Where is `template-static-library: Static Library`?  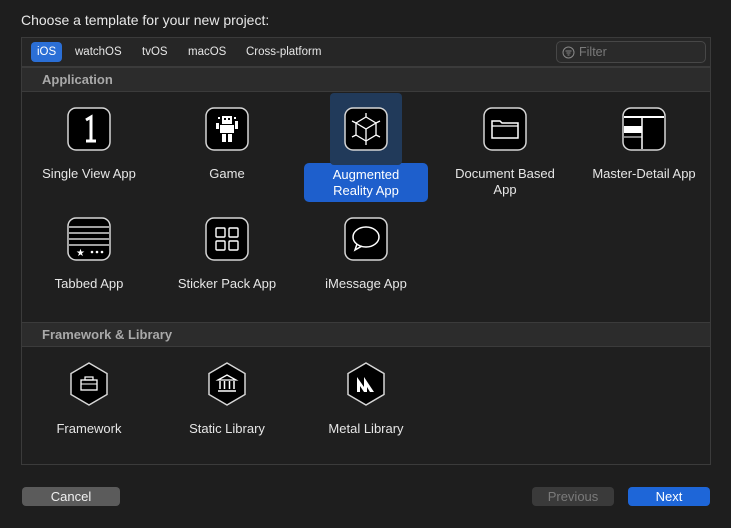 template-static-library: Static Library is located at coordinates (227, 401).